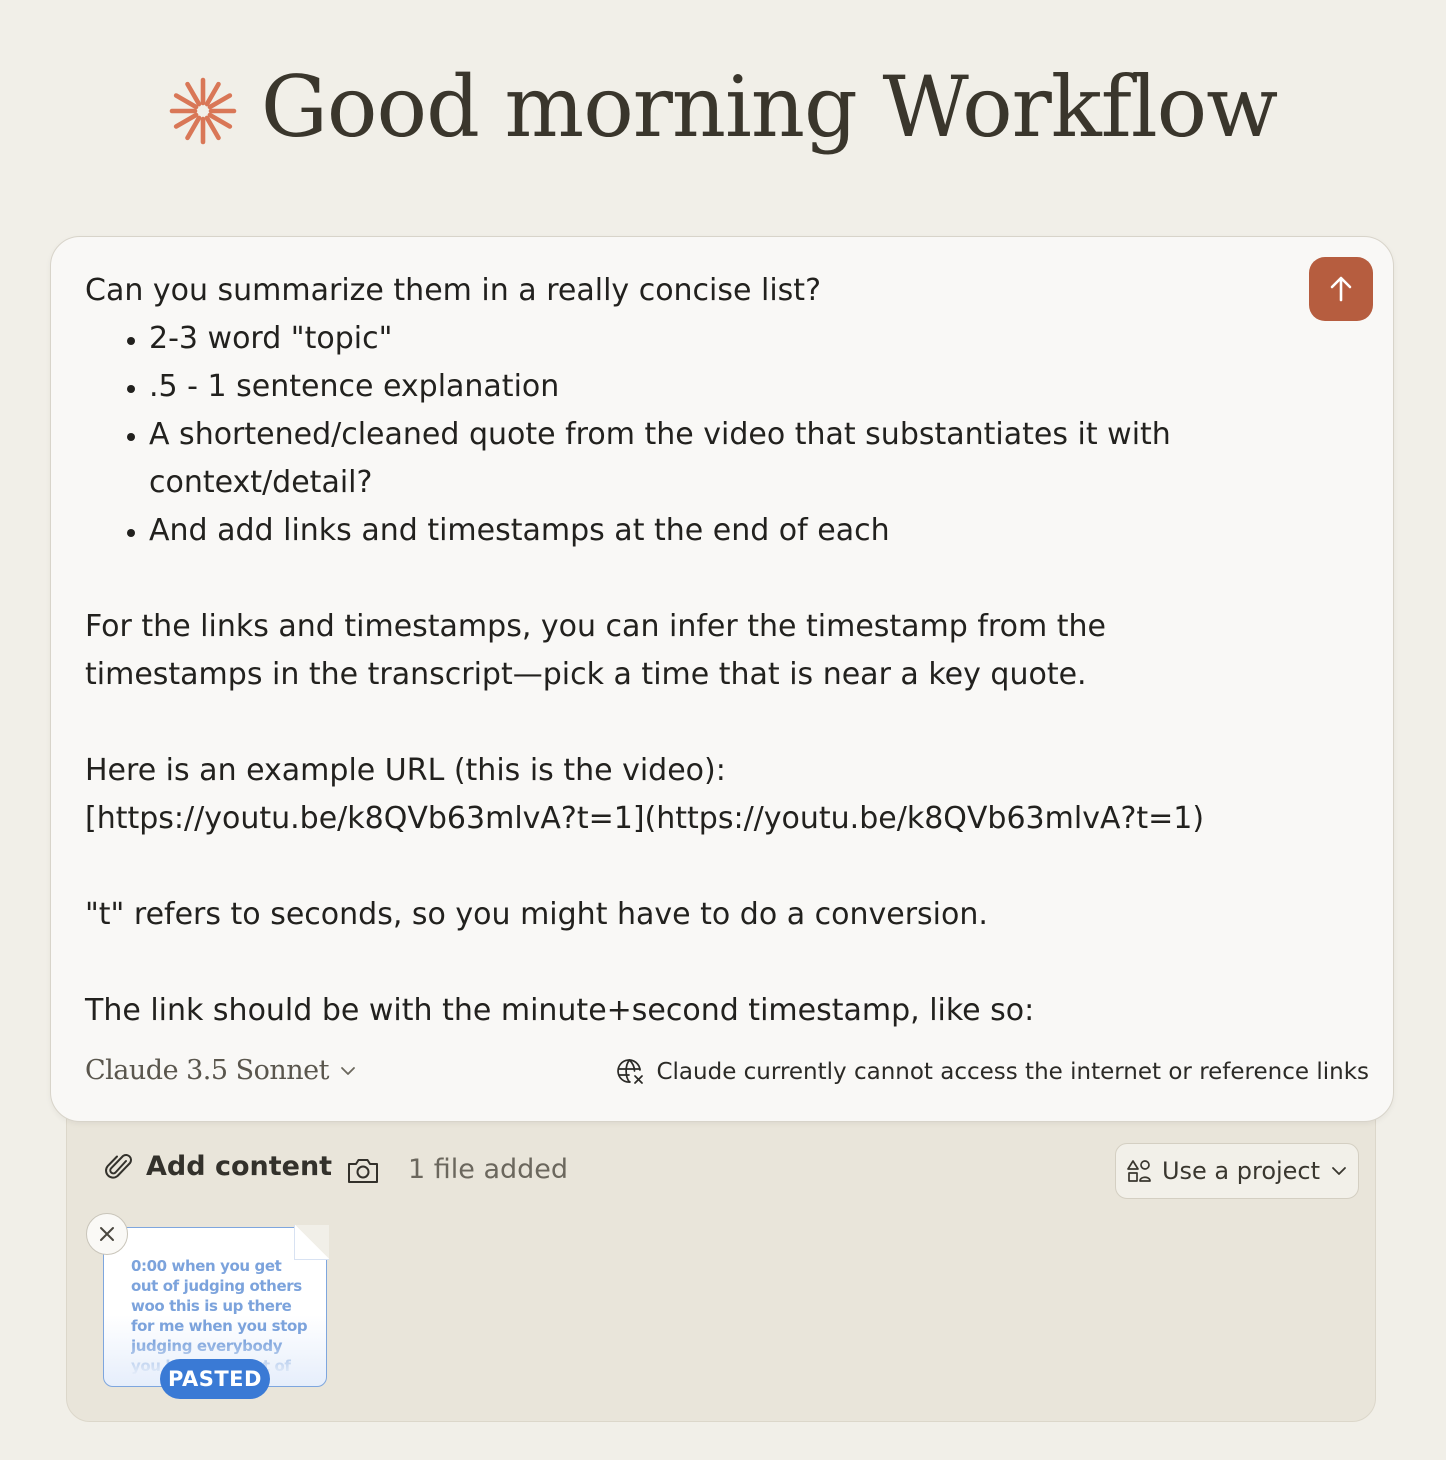 The height and width of the screenshot is (1460, 1446). Describe the element at coordinates (717, 387) in the screenshot. I see `message-bullet: .5 - 1 sentence explanation` at that location.